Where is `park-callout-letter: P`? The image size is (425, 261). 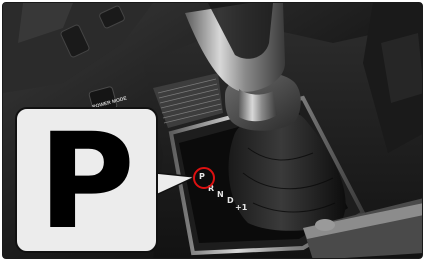 park-callout-letter: P is located at coordinates (86, 182).